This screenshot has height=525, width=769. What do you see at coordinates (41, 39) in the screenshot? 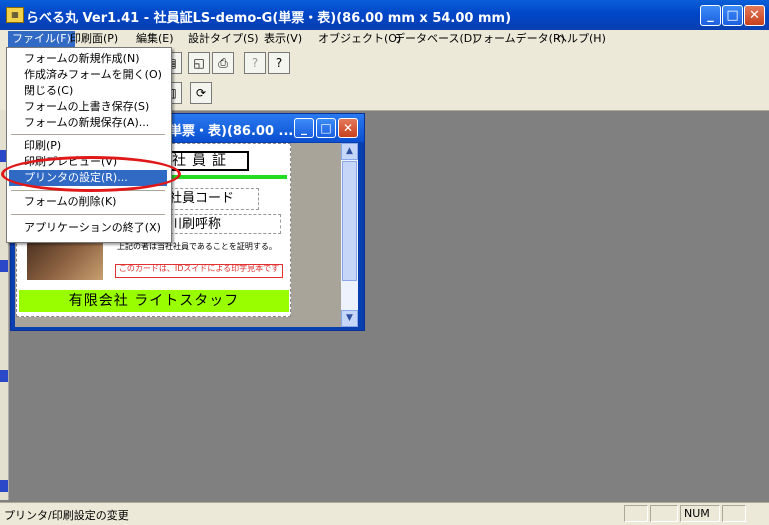
I see `menu-file: ファイル(F)` at bounding box center [41, 39].